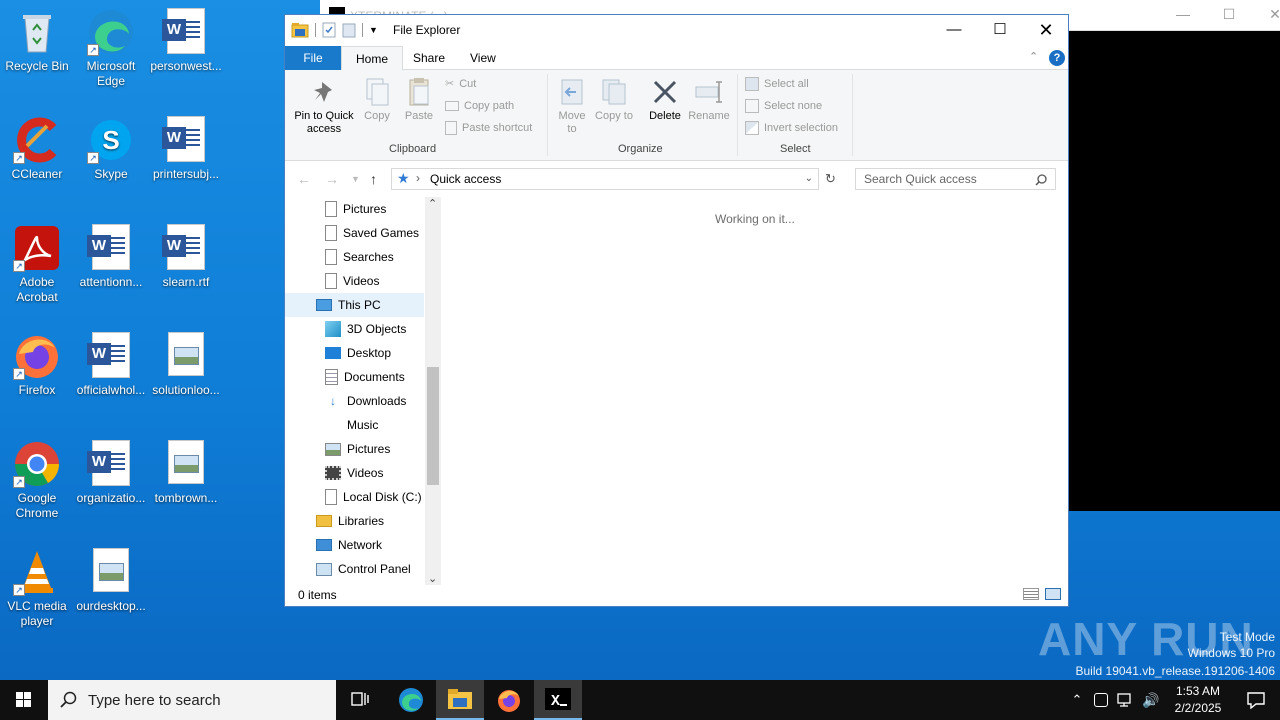 The width and height of the screenshot is (1280, 720). What do you see at coordinates (304, 179) in the screenshot?
I see `back-arrow-icon: ←` at bounding box center [304, 179].